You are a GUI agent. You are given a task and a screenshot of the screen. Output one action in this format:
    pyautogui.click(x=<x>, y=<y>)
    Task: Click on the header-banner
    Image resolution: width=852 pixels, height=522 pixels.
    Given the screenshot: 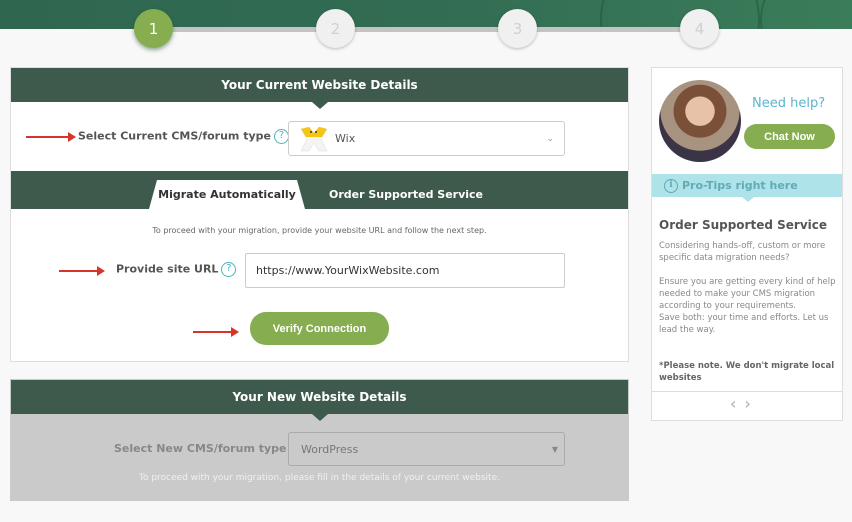 What is the action you would take?
    pyautogui.click(x=426, y=14)
    